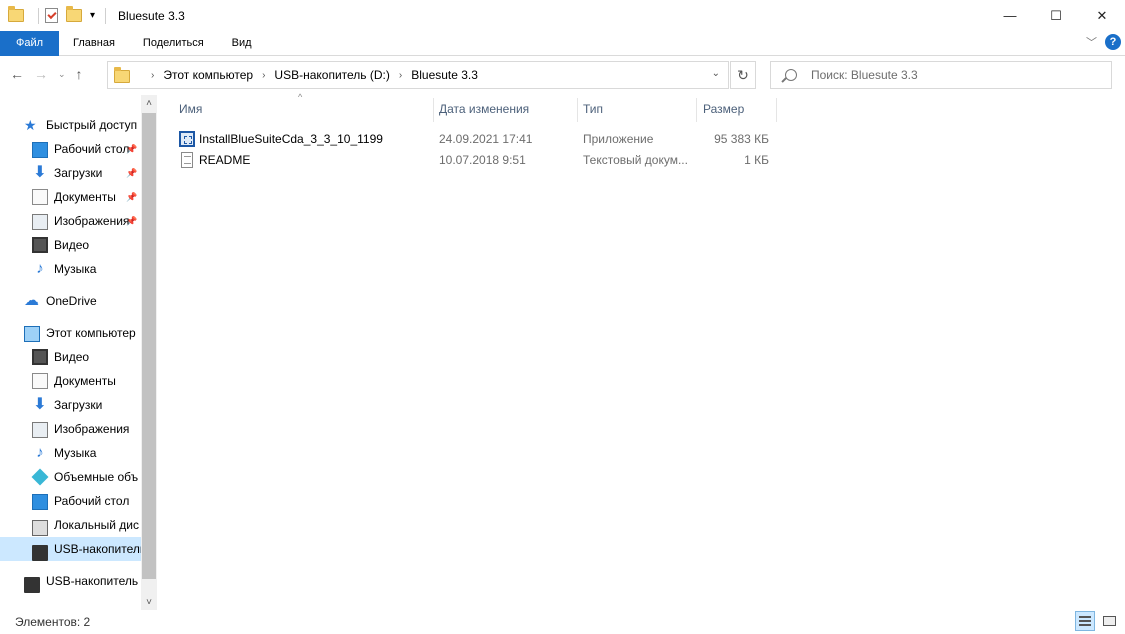 This screenshot has height=634, width=1125. What do you see at coordinates (484, 109) in the screenshot?
I see `column-header-date: Дата изменения` at bounding box center [484, 109].